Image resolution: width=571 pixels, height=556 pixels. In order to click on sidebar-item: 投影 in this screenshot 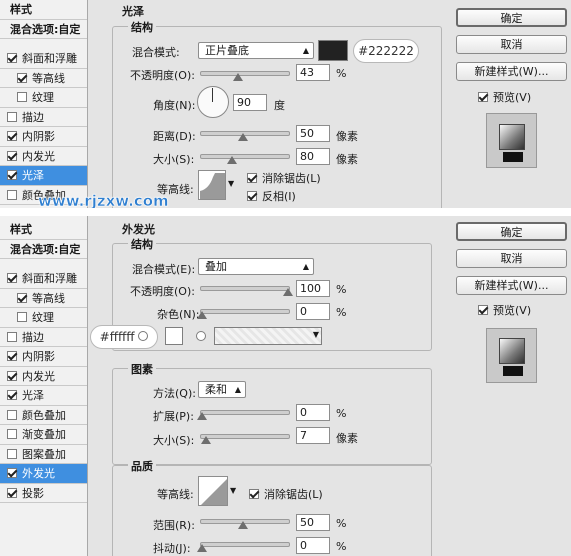, I will do `click(43, 493)`.